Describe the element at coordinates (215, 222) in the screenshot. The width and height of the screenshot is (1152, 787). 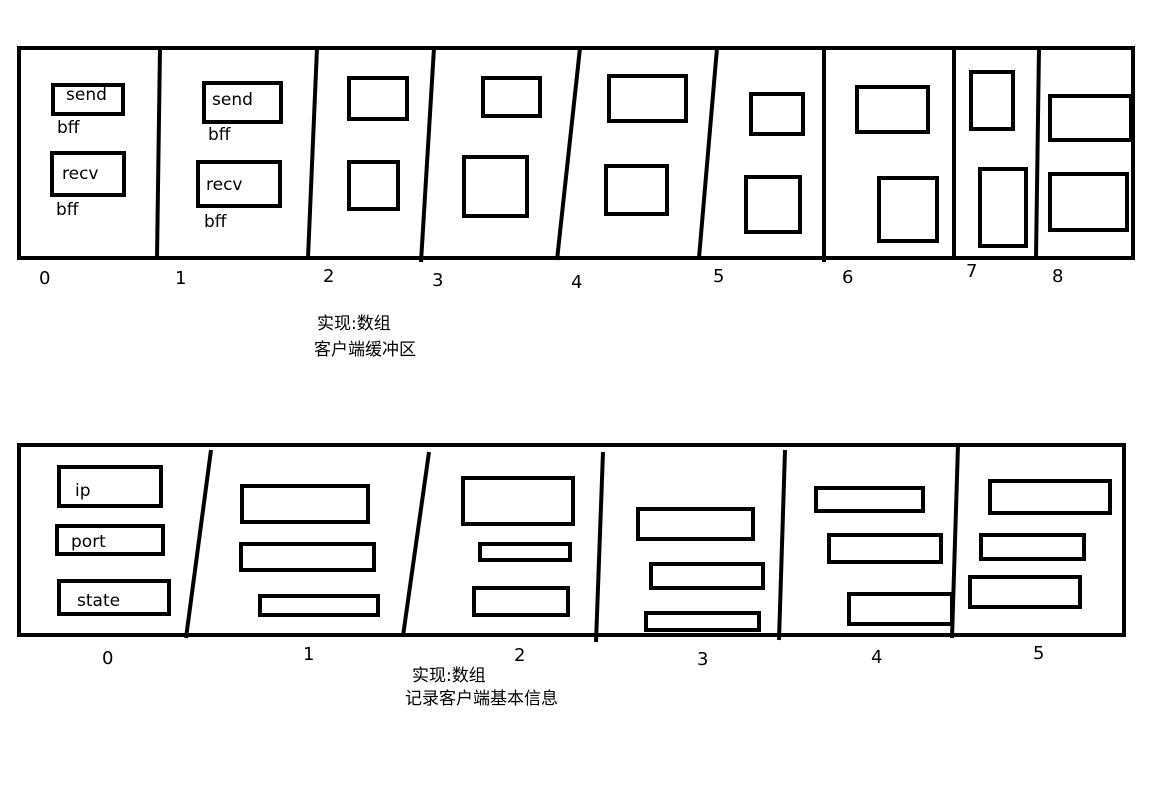
I see `cell1-recv-sub-label: bff` at that location.